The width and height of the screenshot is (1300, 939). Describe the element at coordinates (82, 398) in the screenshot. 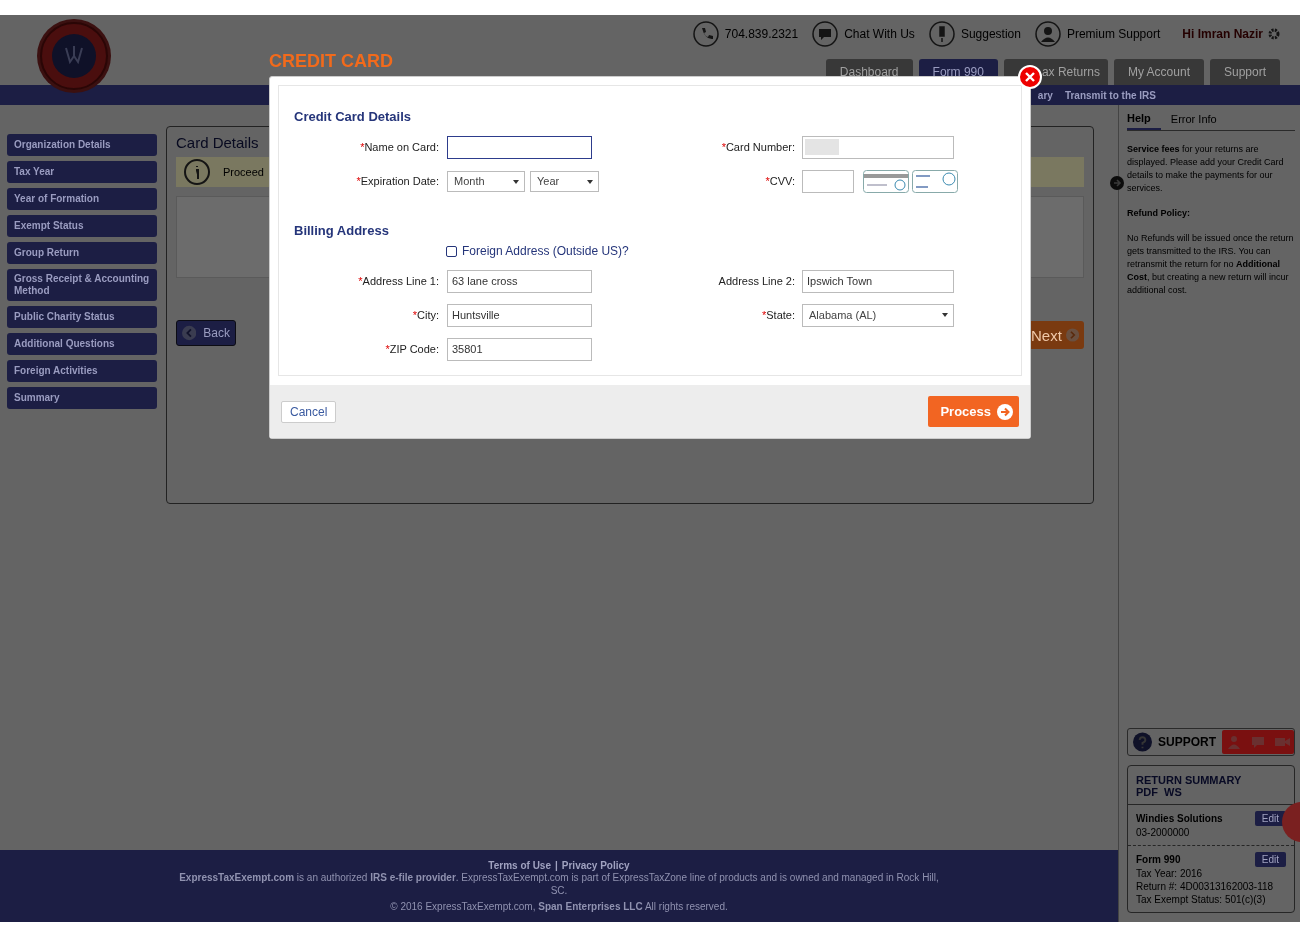

I see `sidebar-item: Summary` at that location.